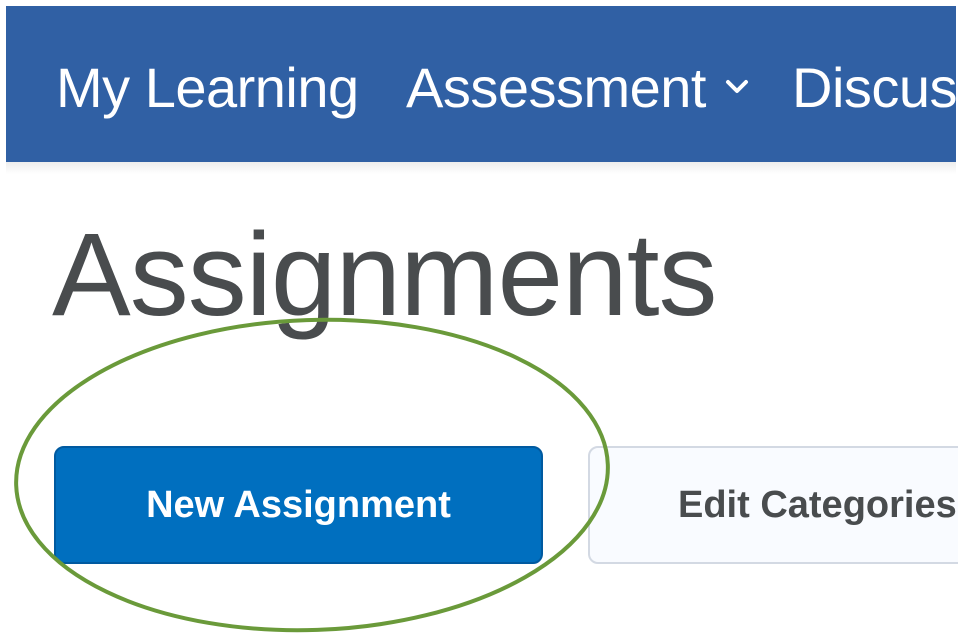 The height and width of the screenshot is (639, 958). What do you see at coordinates (556, 87) in the screenshot?
I see `nav-item-label: Assessment` at bounding box center [556, 87].